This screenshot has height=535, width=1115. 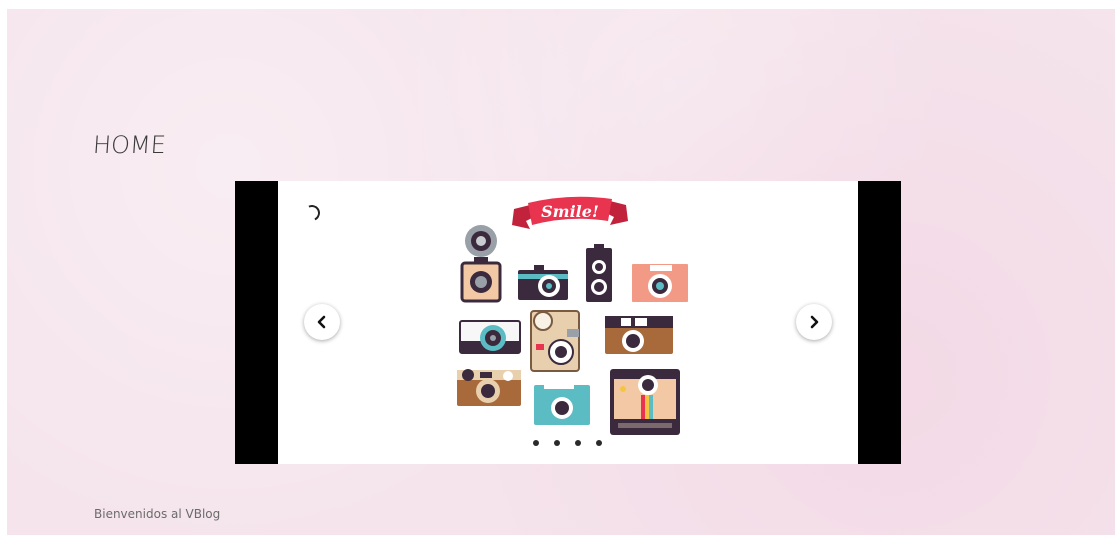 I want to click on chevron-right-icon, so click(x=814, y=322).